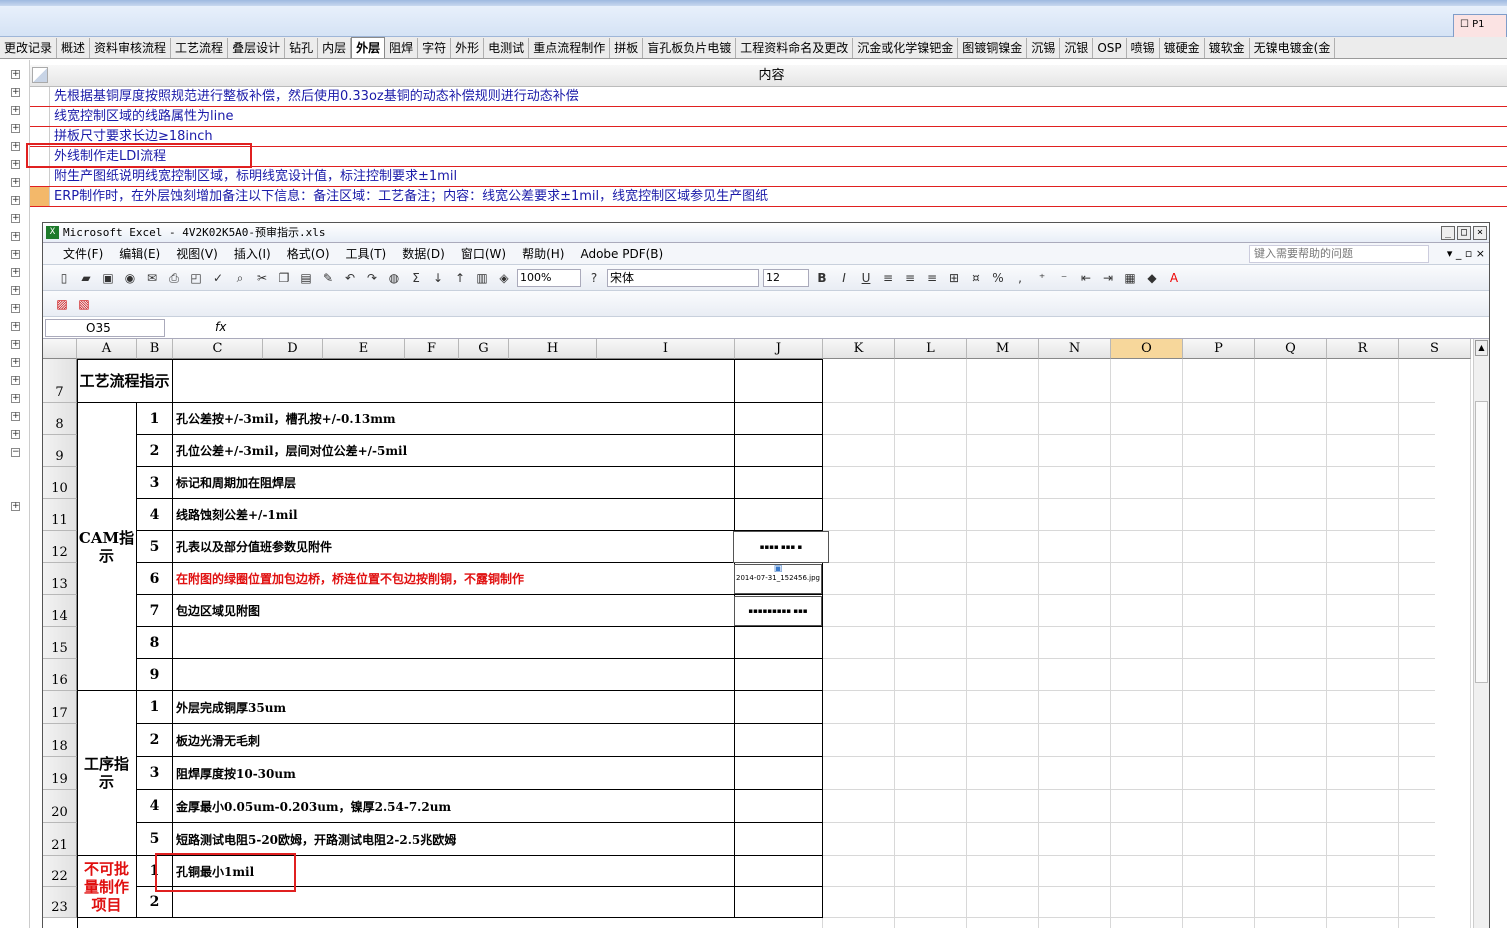  I want to click on row-header-7: 7, so click(60, 381).